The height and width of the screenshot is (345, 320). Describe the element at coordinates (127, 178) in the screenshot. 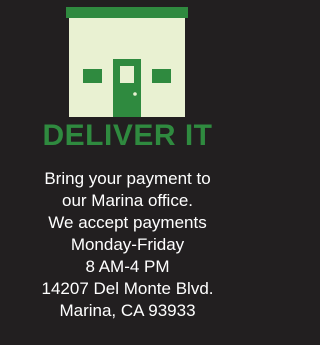

I see `instruction-line: Bring your payment to` at that location.